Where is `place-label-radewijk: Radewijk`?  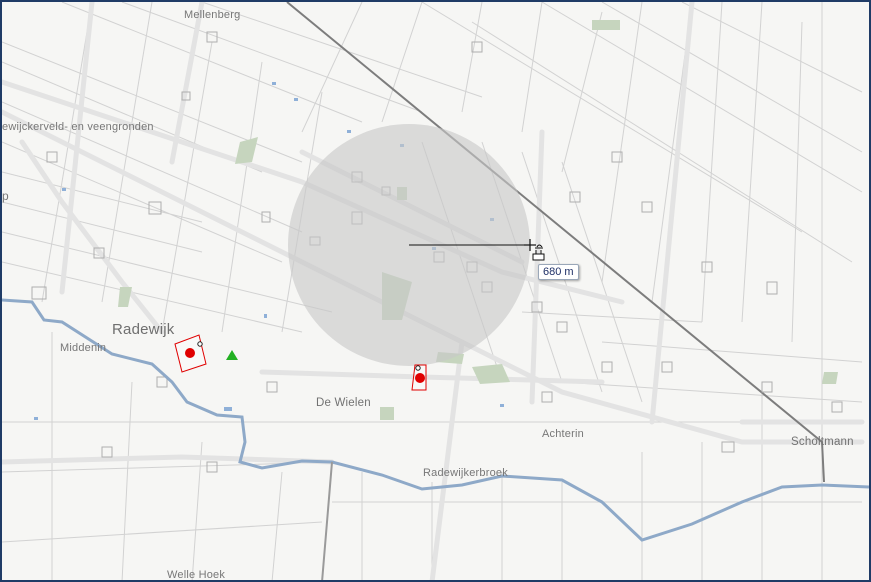 place-label-radewijk: Radewijk is located at coordinates (143, 329).